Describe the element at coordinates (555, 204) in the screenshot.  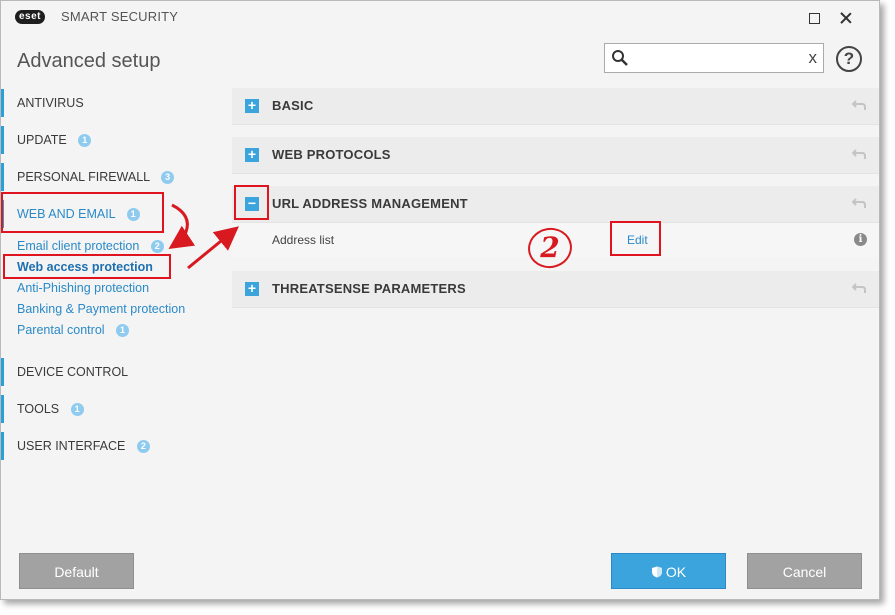
I see `section-url-address-management: − URL ADDRESS MANAGEMENT` at that location.